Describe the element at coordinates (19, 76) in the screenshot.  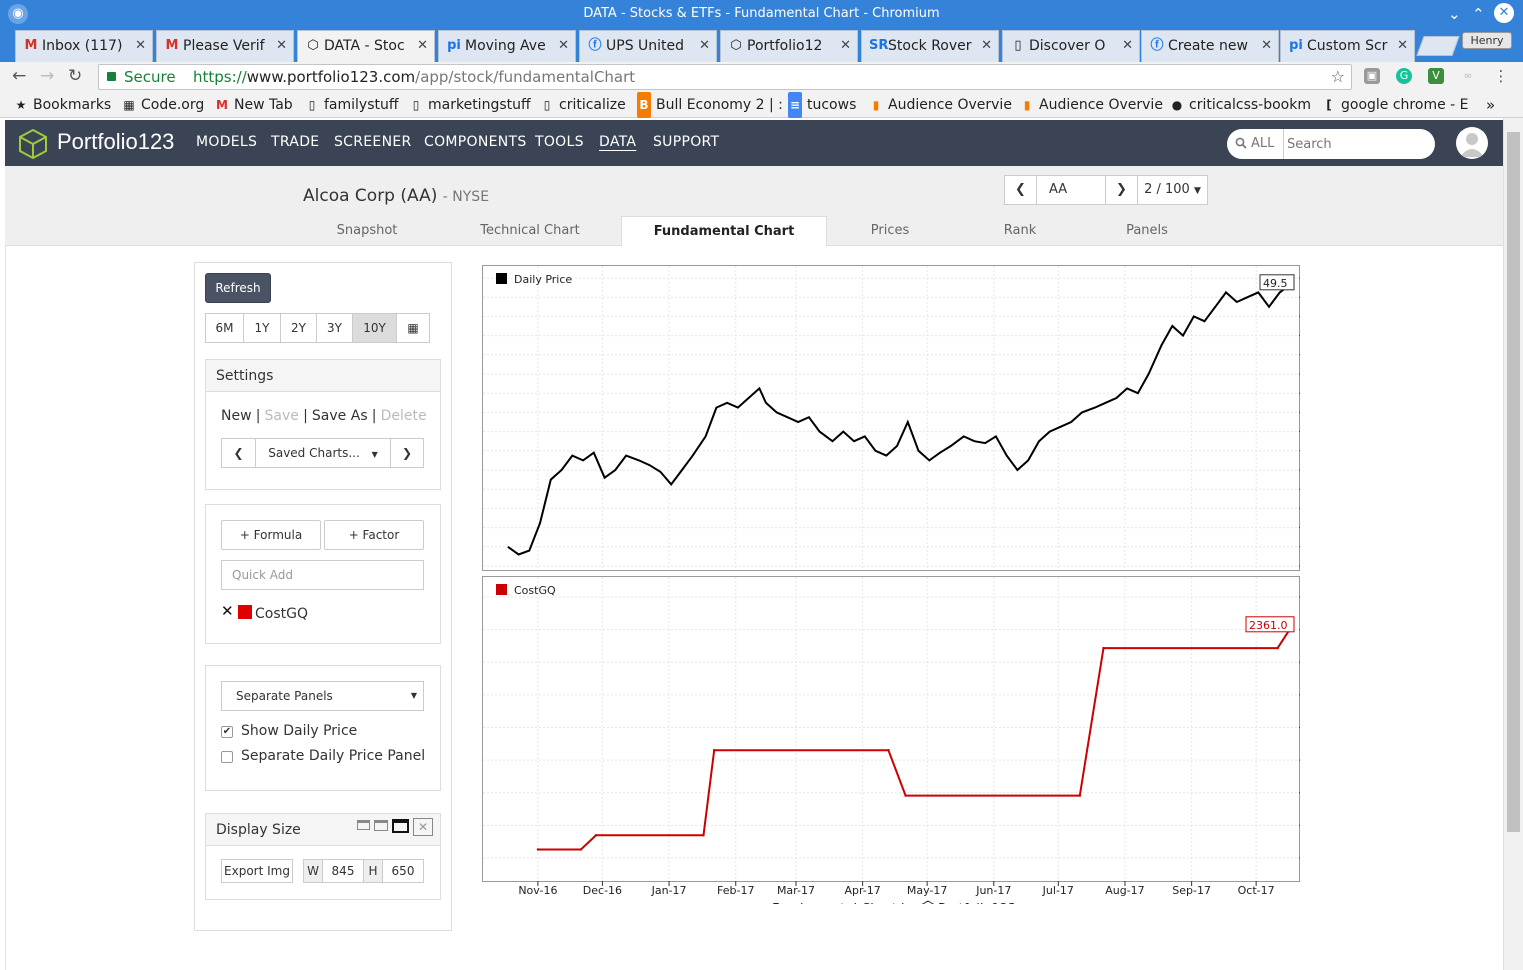
I see `back-arrow-icon: ←` at that location.